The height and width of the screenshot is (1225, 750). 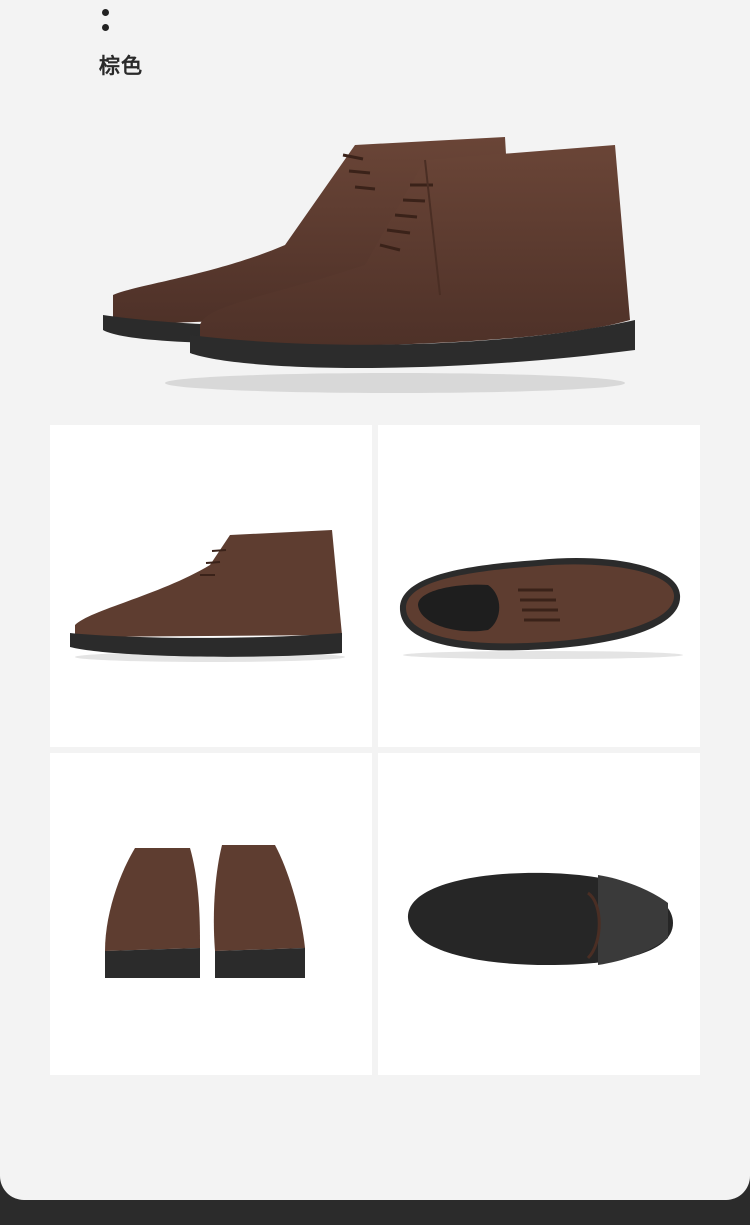 I want to click on gallery-tile-sole-view, so click(x=539, y=914).